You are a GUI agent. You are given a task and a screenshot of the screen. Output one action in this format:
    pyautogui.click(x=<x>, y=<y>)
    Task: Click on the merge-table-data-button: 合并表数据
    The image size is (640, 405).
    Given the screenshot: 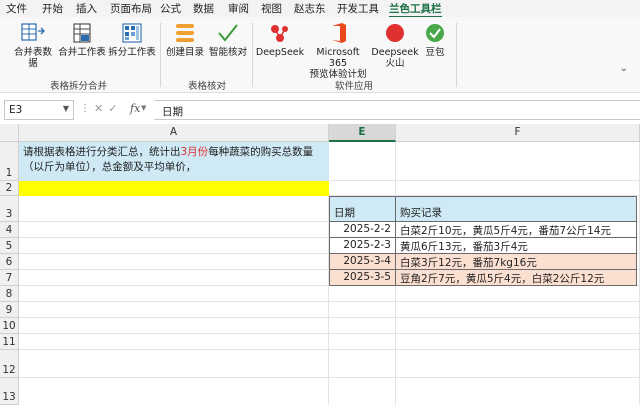 What is the action you would take?
    pyautogui.click(x=33, y=45)
    